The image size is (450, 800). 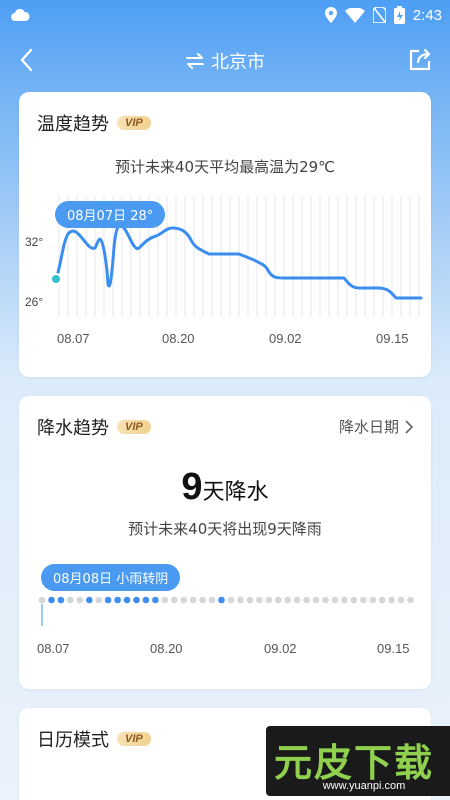 What do you see at coordinates (73, 338) in the screenshot?
I see `x-label-0: 08.07` at bounding box center [73, 338].